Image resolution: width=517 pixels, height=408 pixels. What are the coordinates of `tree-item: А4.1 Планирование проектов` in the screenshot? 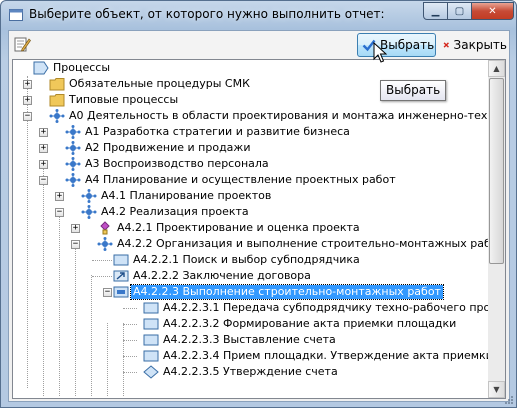 It's located at (177, 196).